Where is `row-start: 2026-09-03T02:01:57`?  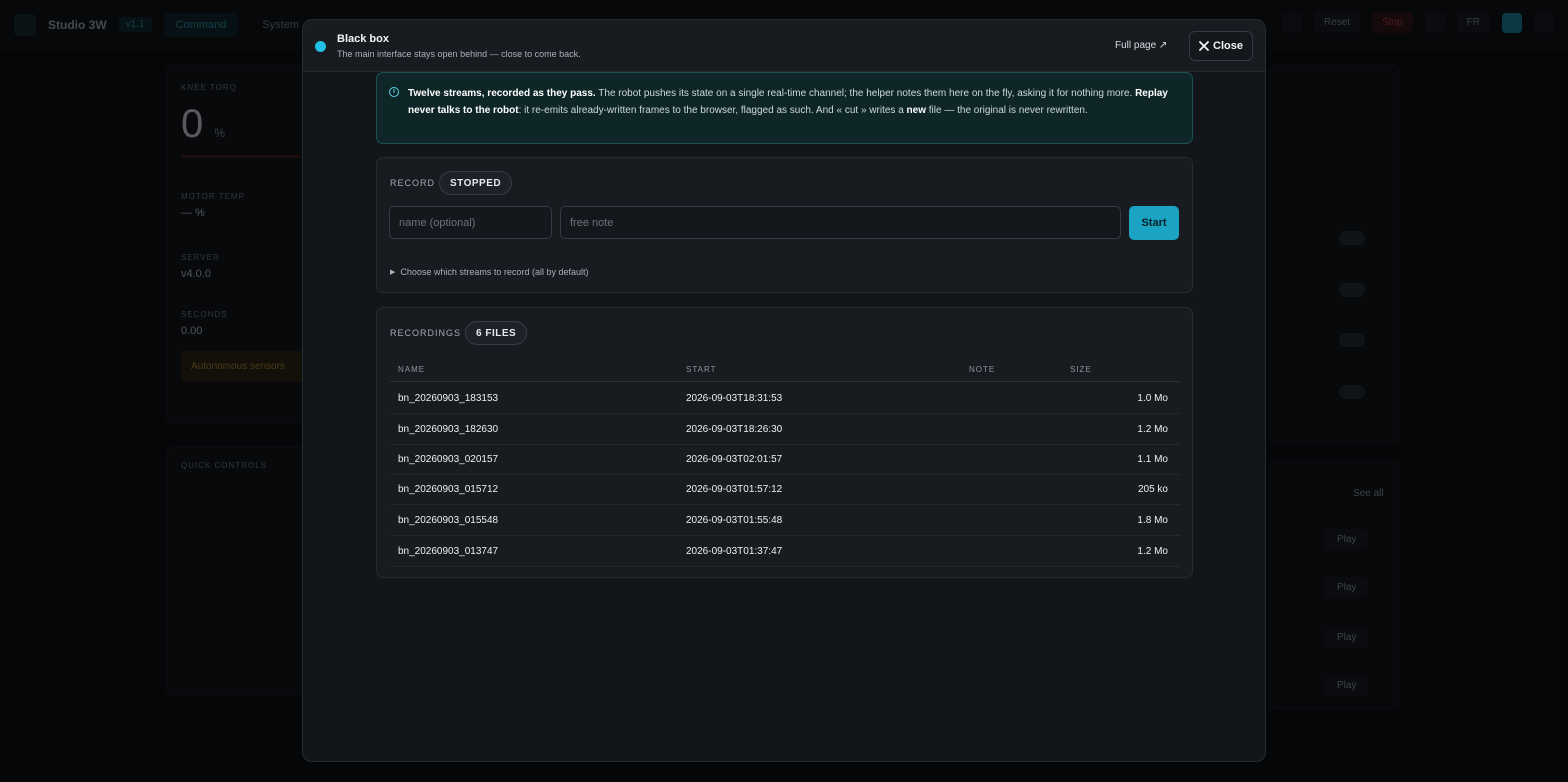 row-start: 2026-09-03T02:01:57 is located at coordinates (734, 459).